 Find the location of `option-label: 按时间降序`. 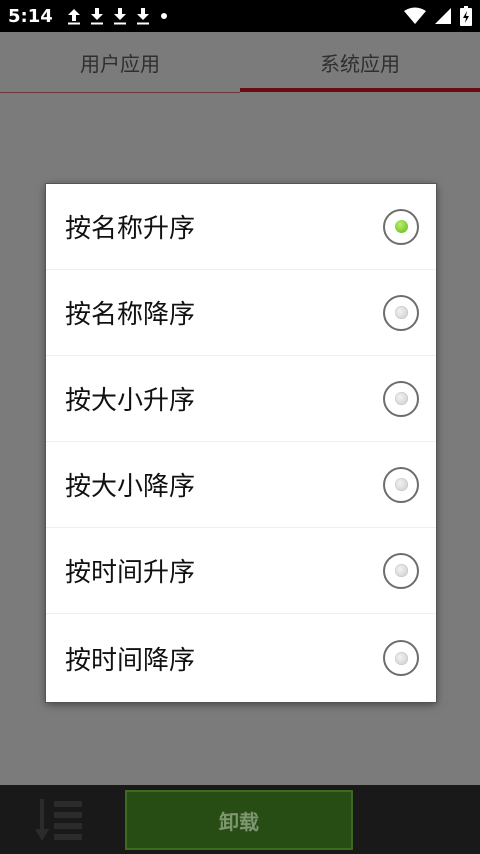

option-label: 按时间降序 is located at coordinates (130, 660).